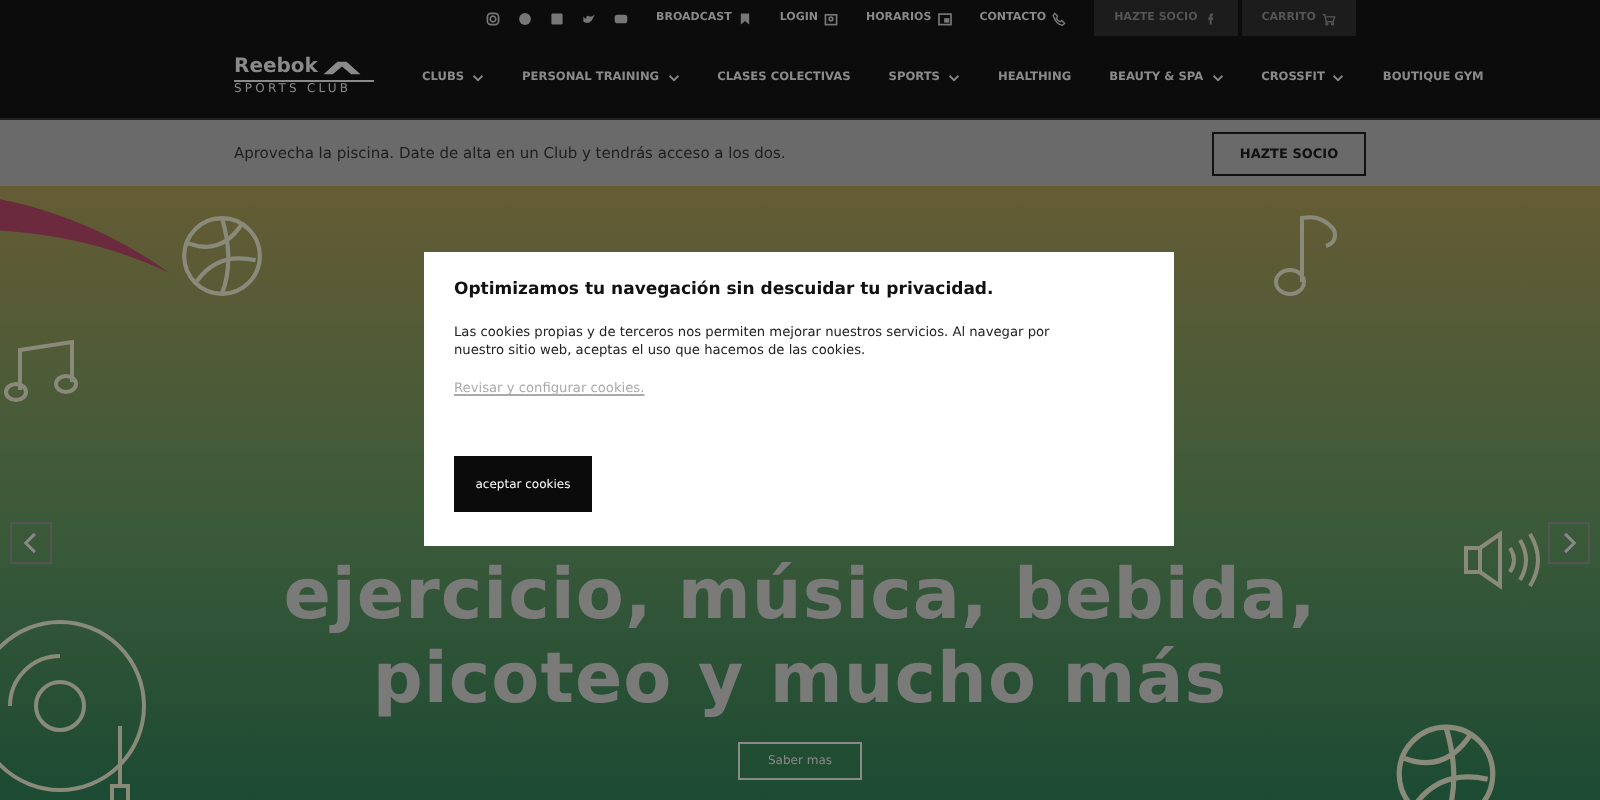  I want to click on ball-icon, so click(222, 256).